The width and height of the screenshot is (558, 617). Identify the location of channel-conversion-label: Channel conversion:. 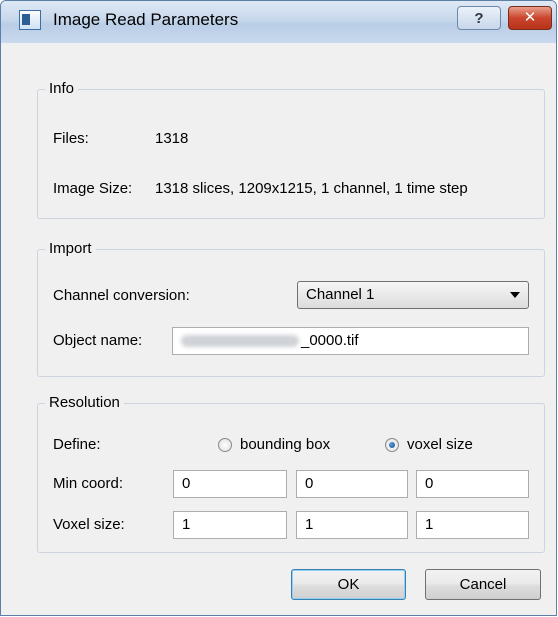
(121, 295).